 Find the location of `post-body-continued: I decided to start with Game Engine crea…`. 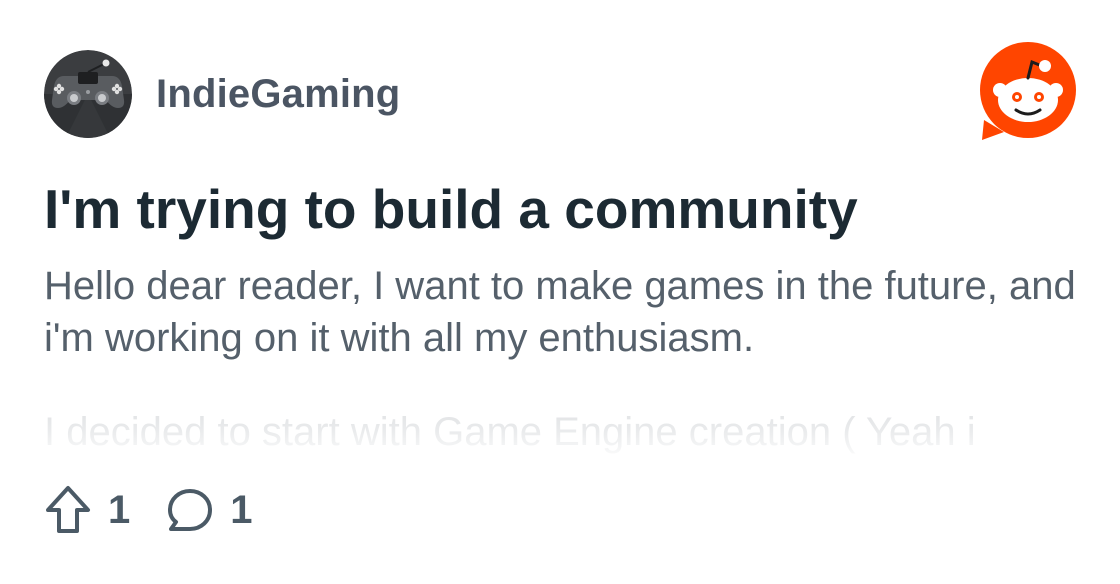

post-body-continued: I decided to start with Game Engine crea… is located at coordinates (510, 432).